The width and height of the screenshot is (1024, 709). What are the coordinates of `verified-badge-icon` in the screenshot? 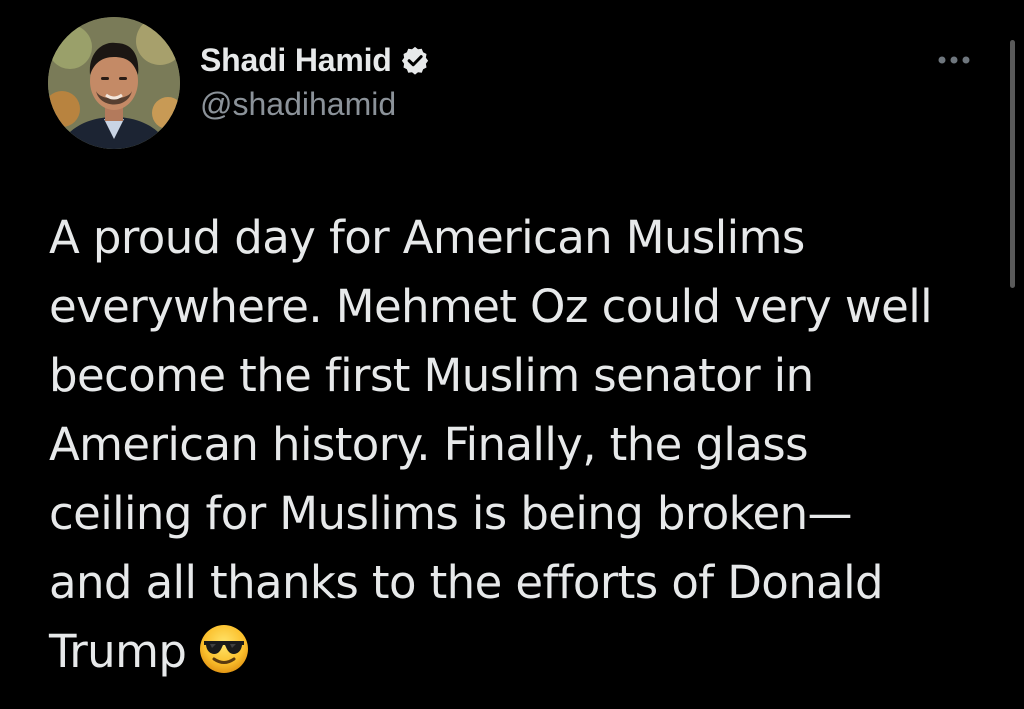 It's located at (415, 60).